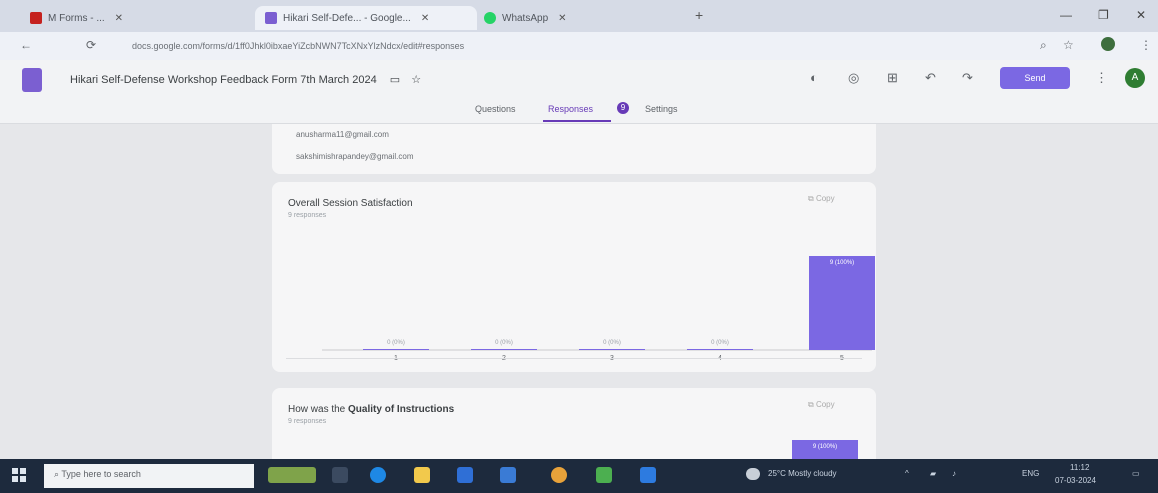  Describe the element at coordinates (623, 108) in the screenshot. I see `responses-count-badge: 9` at that location.